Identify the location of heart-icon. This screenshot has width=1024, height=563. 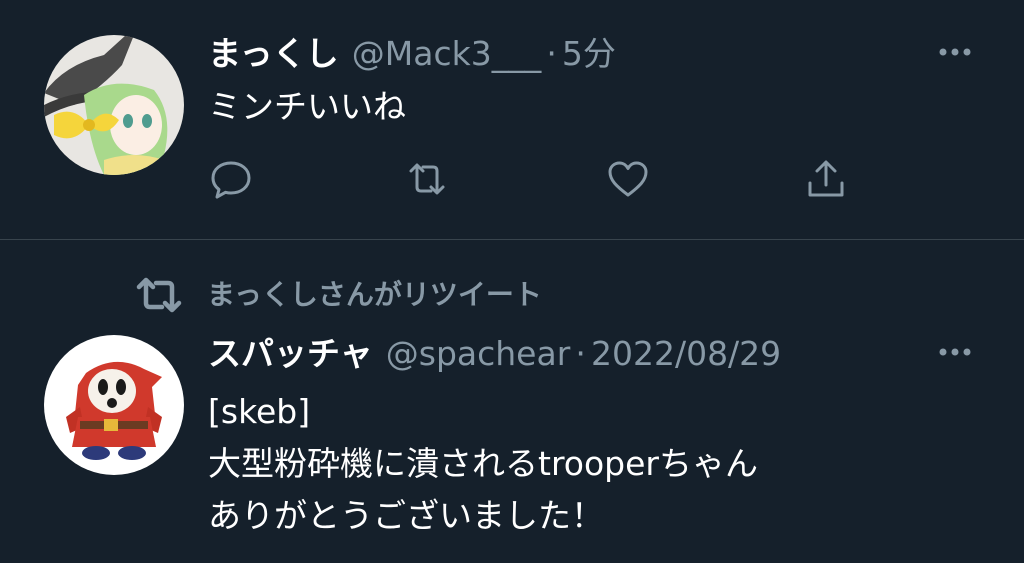
(628, 179).